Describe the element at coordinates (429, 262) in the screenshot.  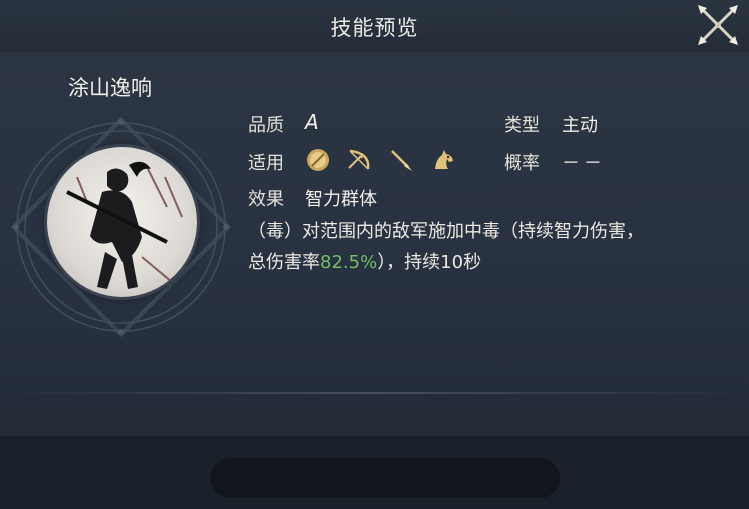
I see `description-suffix: ），持续10秒` at that location.